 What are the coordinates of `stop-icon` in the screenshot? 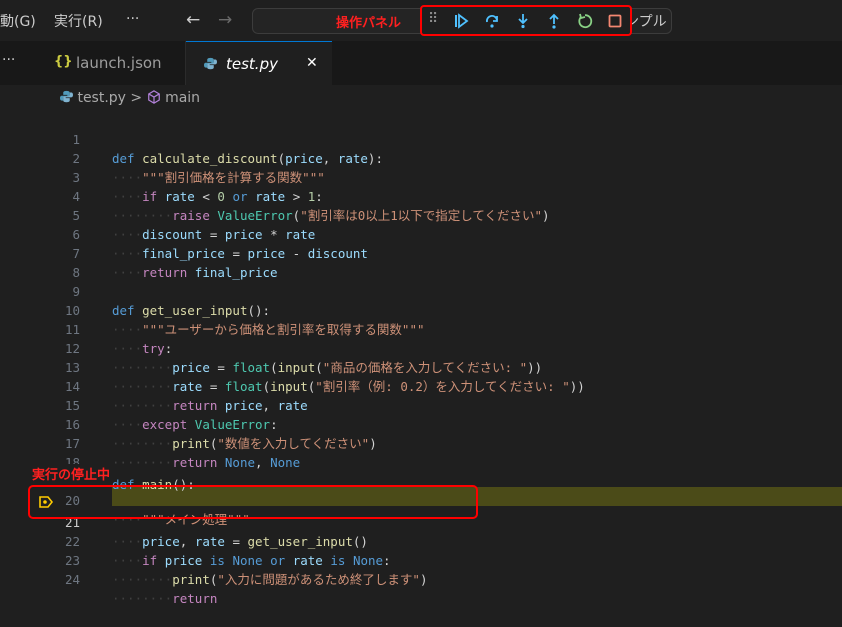 It's located at (615, 21).